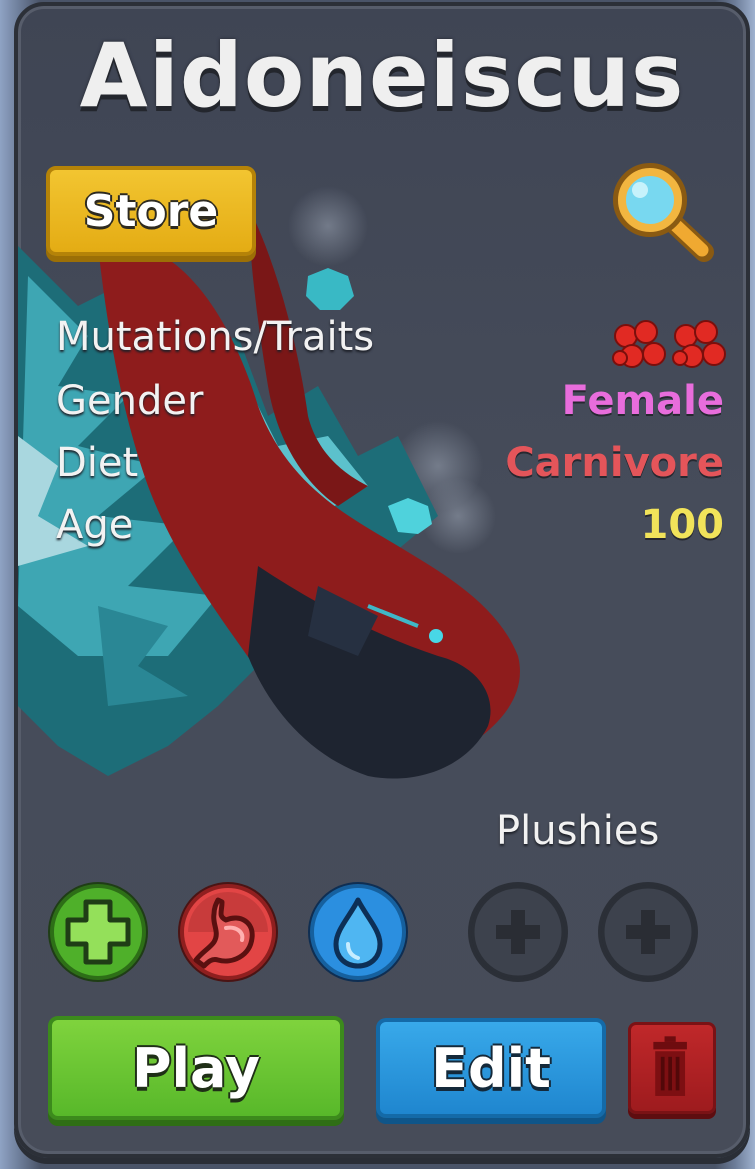  Describe the element at coordinates (196, 1068) in the screenshot. I see `play-button: Play` at that location.